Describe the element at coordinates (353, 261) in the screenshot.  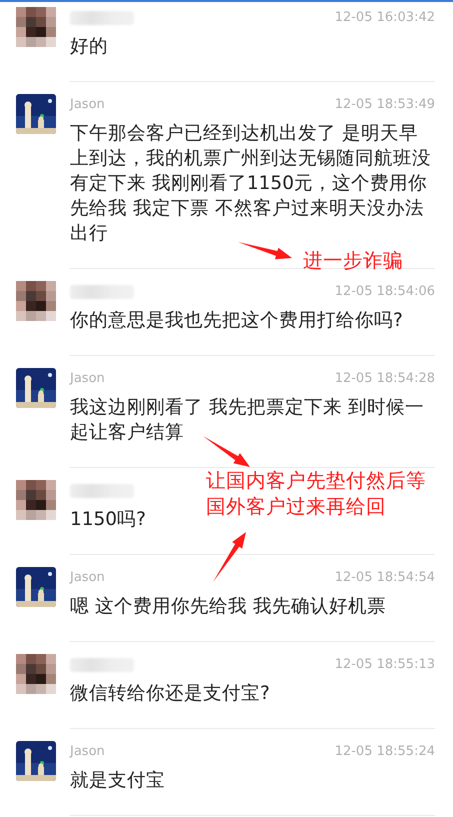
I see `annotation-text: 进一步诈骗` at that location.